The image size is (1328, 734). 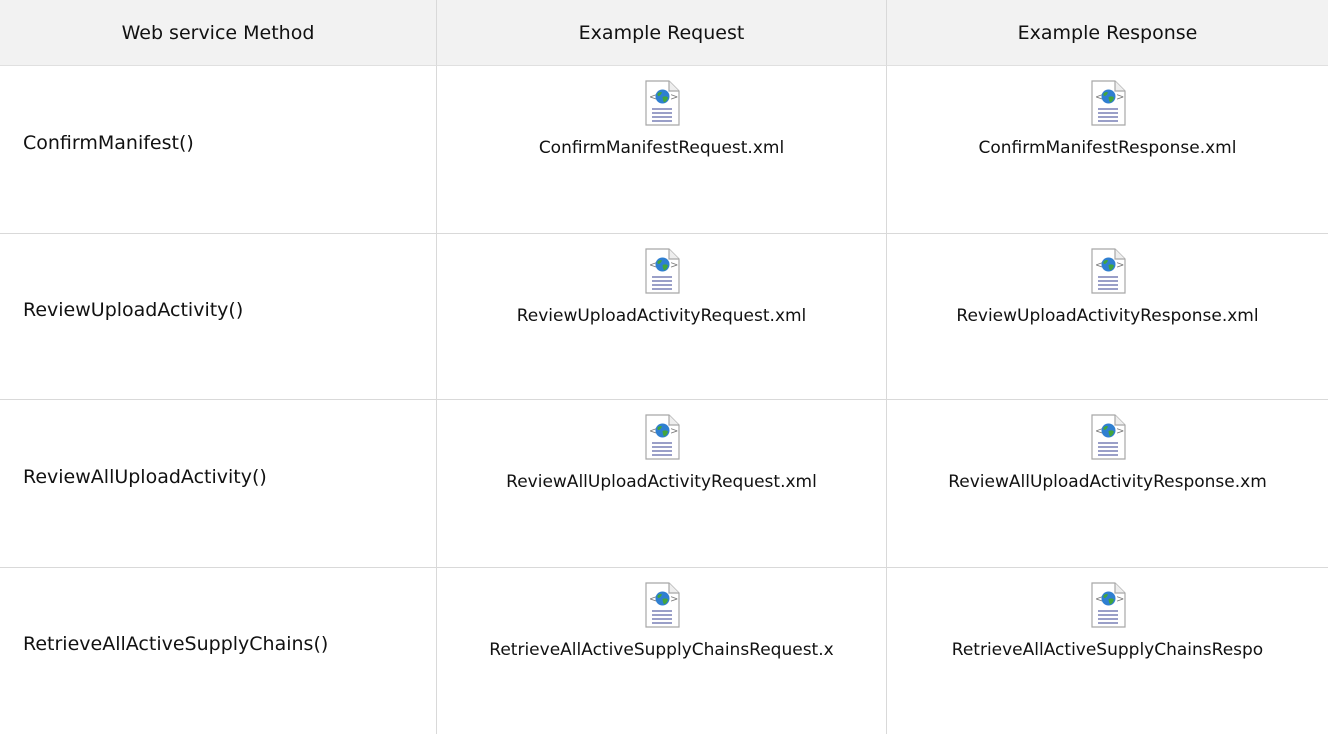 I want to click on method-cell: ReviewAllUploadActivity(), so click(x=218, y=484).